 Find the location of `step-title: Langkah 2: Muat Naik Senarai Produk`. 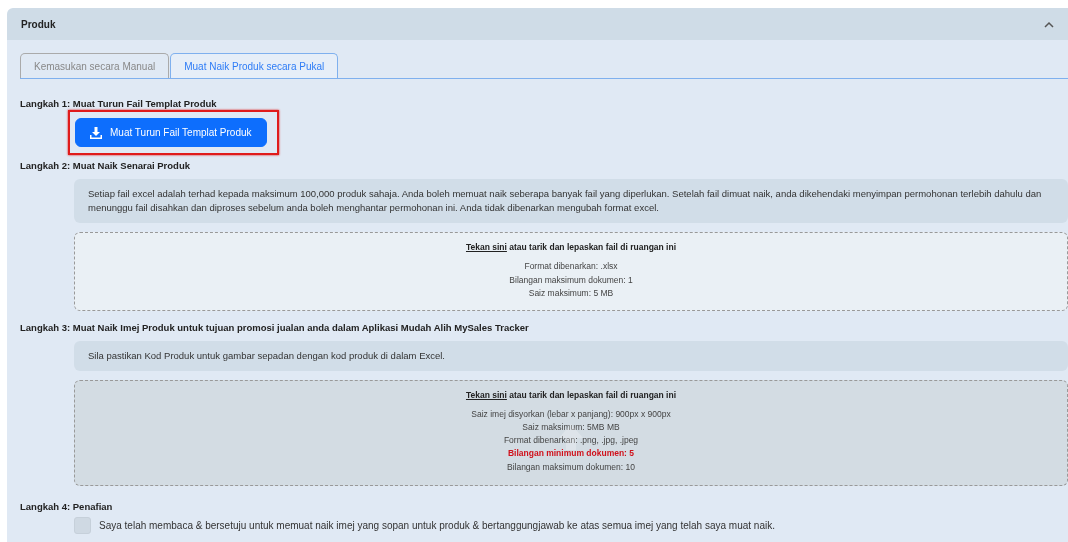

step-title: Langkah 2: Muat Naik Senarai Produk is located at coordinates (105, 166).